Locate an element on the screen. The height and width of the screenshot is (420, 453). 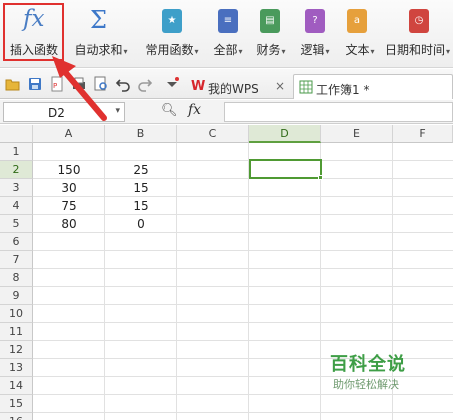
row-header-9: 9 is located at coordinates (16, 296).